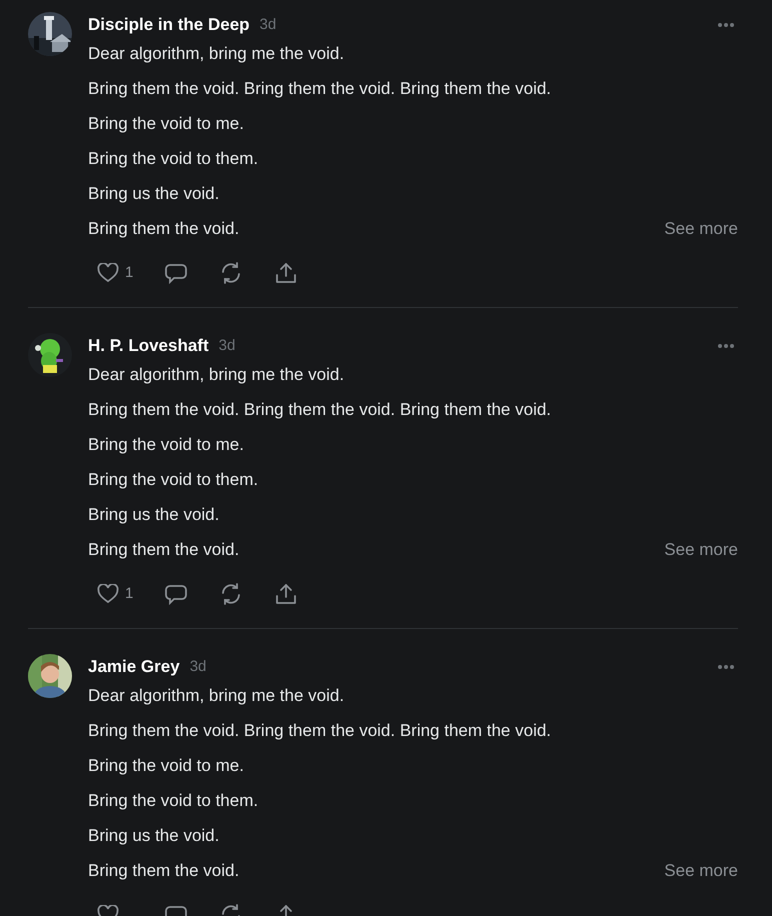  Describe the element at coordinates (169, 25) in the screenshot. I see `author-name: Disciple in the Deep` at that location.